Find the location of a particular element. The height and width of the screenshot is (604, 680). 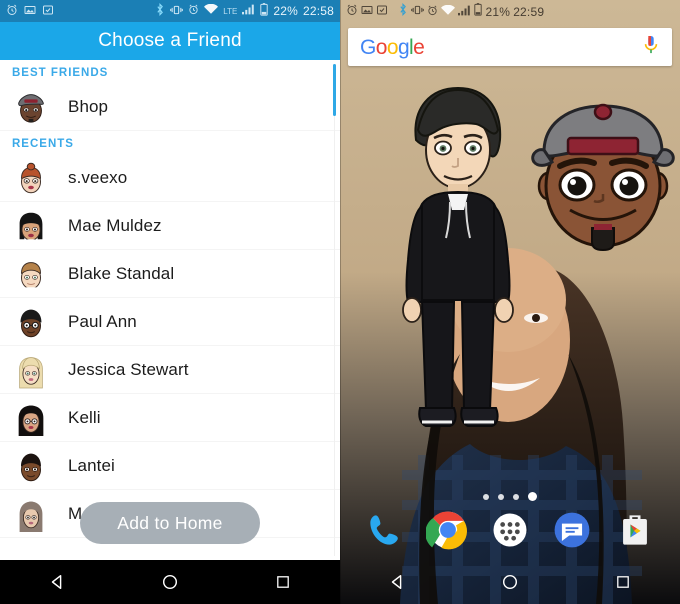

section-header-recents: RECENTS is located at coordinates (43, 144).